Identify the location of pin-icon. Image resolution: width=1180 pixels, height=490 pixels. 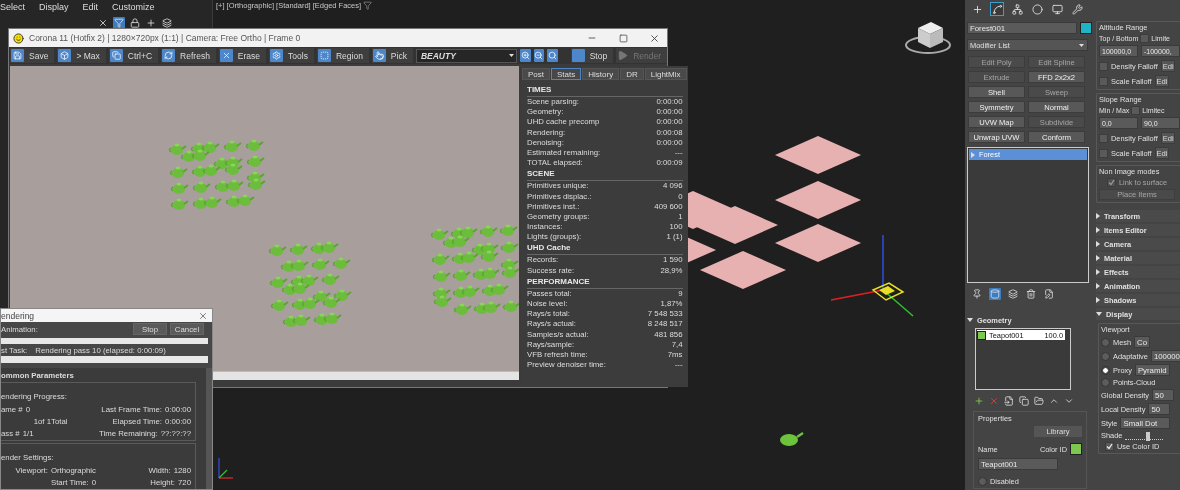
(977, 294).